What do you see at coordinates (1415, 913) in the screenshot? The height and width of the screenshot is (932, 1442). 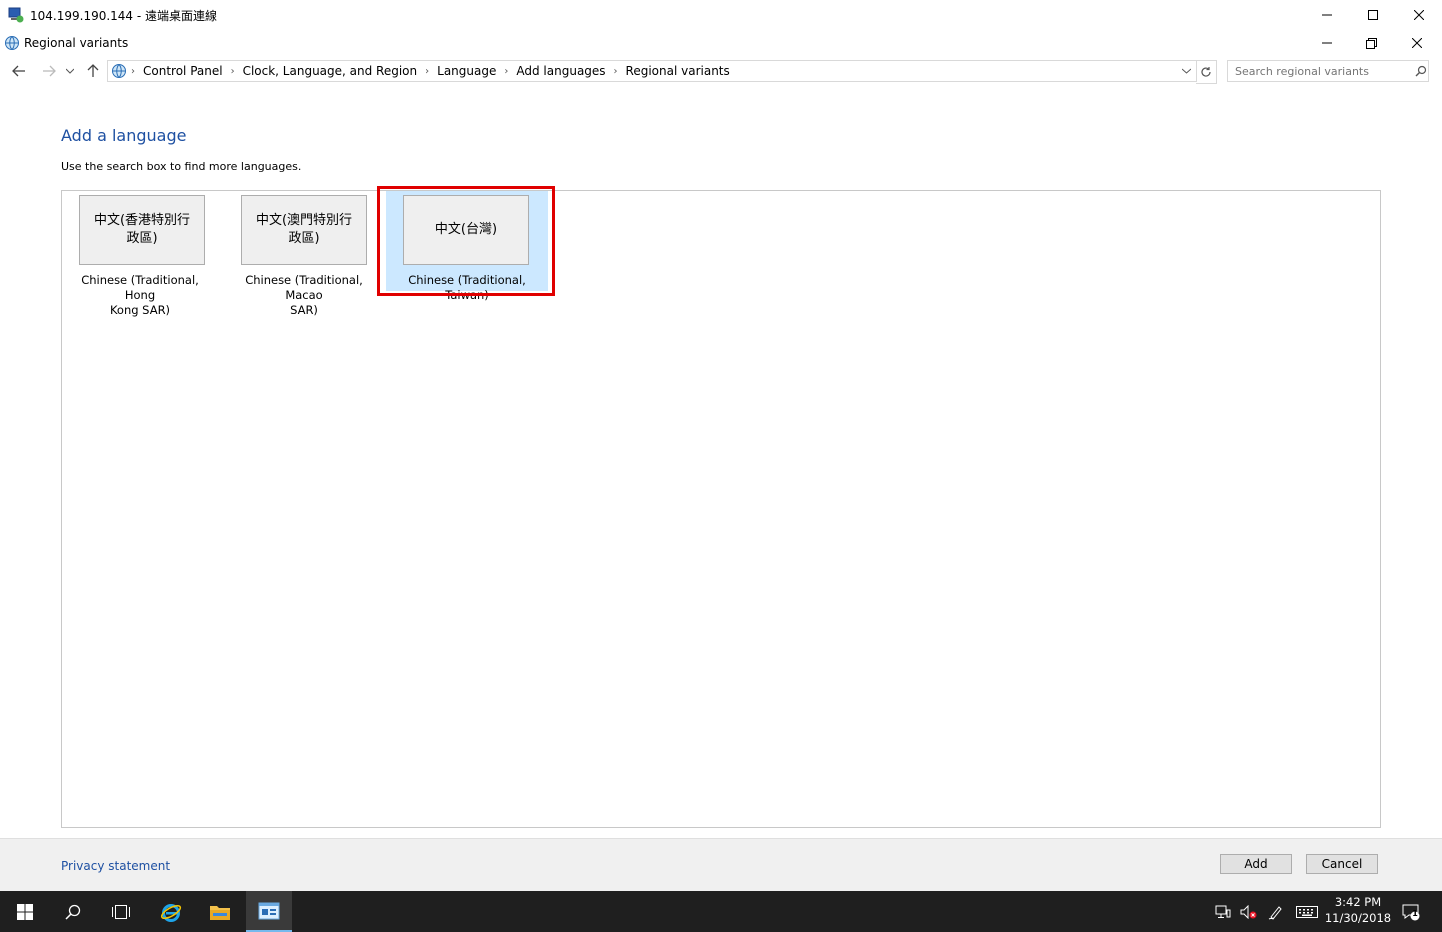 I see `notification-count-badge: 1` at bounding box center [1415, 913].